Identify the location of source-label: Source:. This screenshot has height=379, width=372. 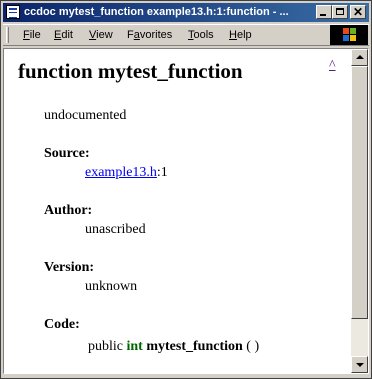
(67, 153).